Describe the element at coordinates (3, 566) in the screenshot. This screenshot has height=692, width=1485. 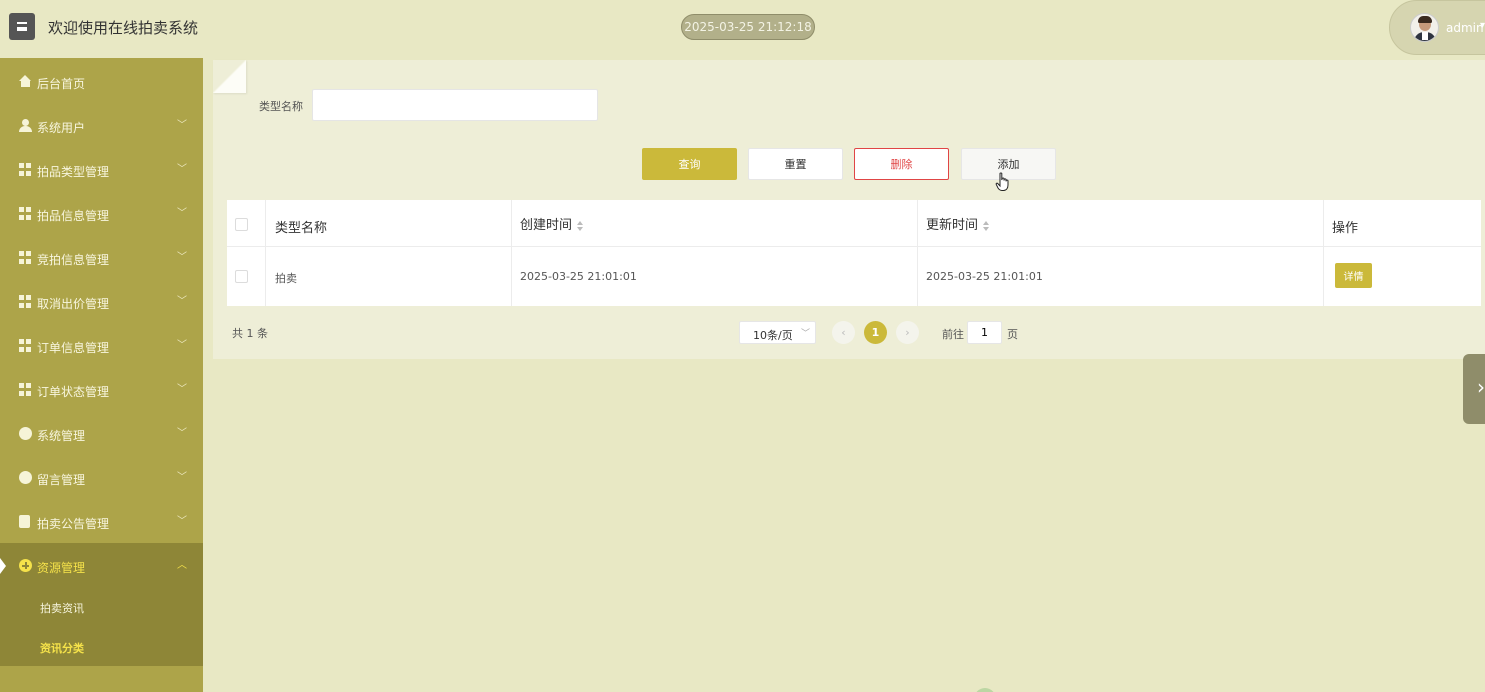
I see `active-marker` at that location.